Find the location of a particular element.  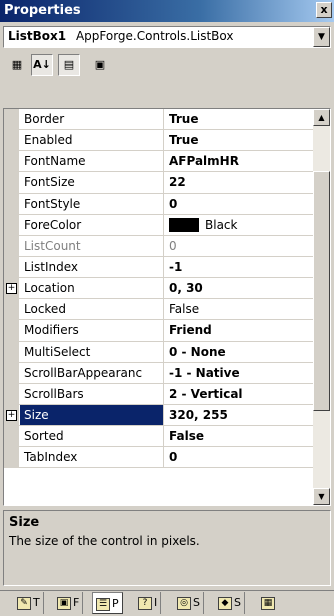

property-name: Enabled is located at coordinates (92, 140).